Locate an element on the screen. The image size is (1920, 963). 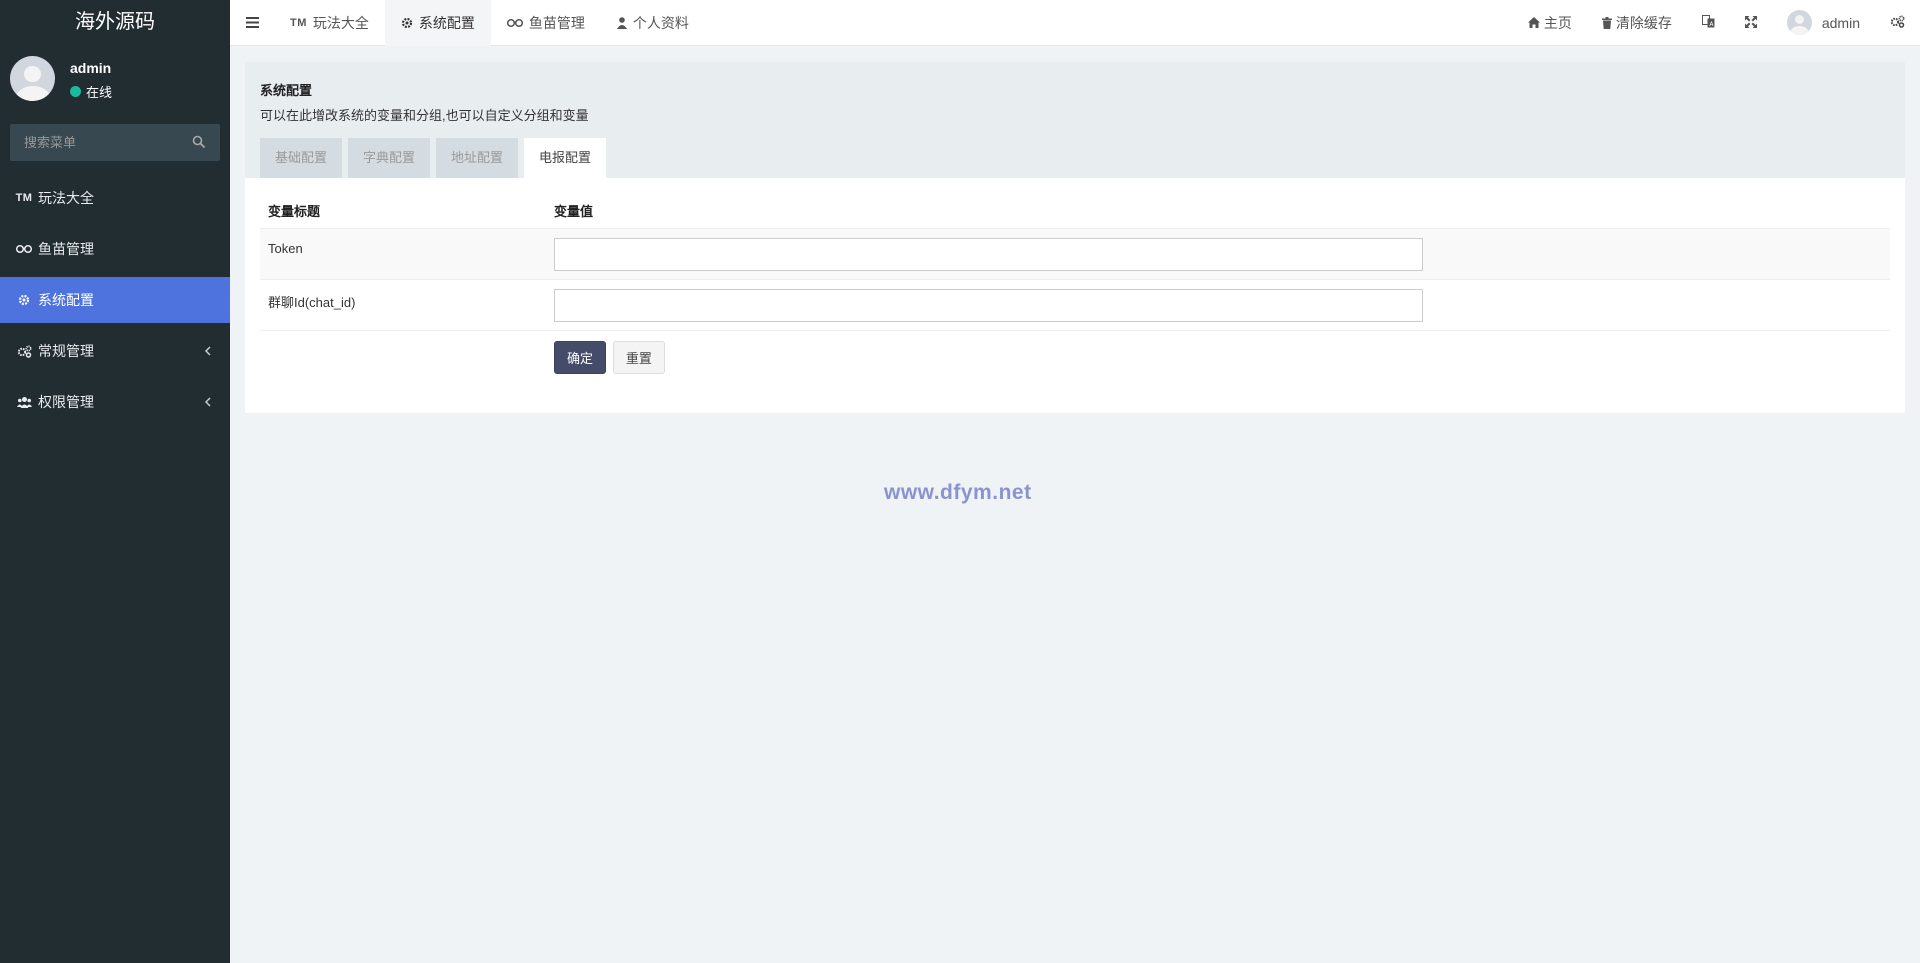
column-header-value: 变量值 is located at coordinates (574, 211).